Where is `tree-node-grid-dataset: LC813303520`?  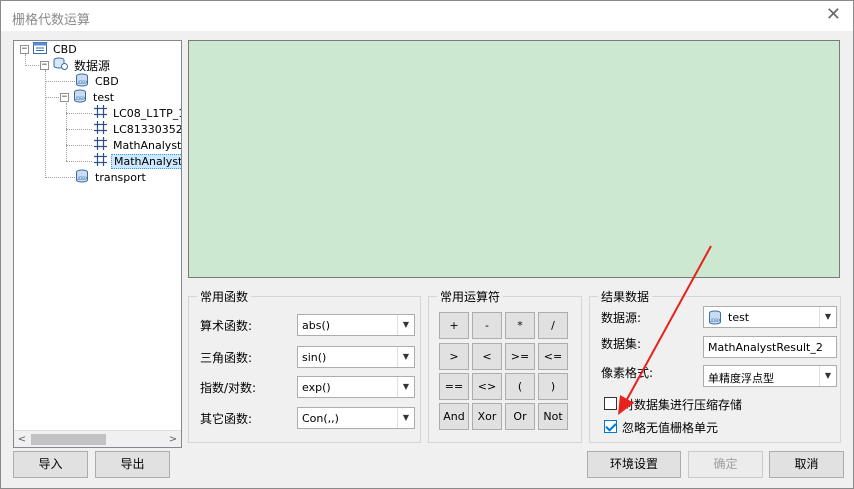 tree-node-grid-dataset: LC813303520 is located at coordinates (137, 129).